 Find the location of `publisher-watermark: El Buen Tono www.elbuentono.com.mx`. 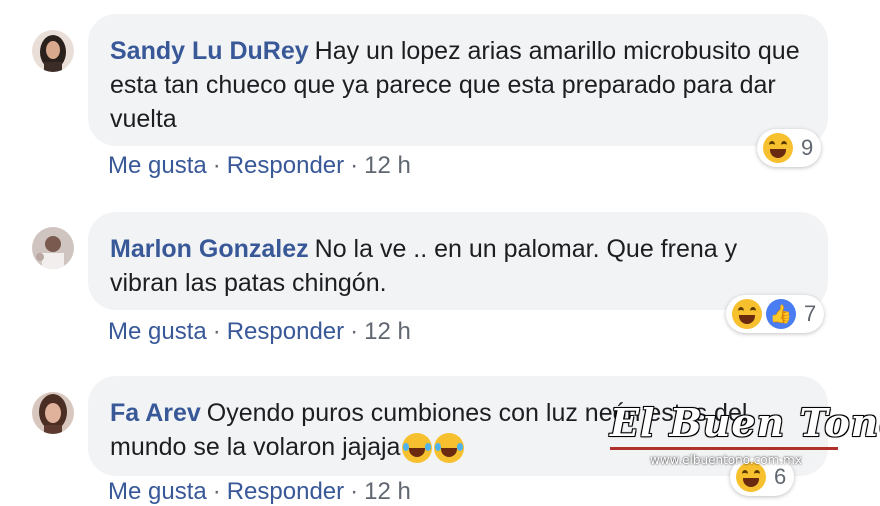

publisher-watermark: El Buen Tono www.elbuentono.com.mx is located at coordinates (745, 433).